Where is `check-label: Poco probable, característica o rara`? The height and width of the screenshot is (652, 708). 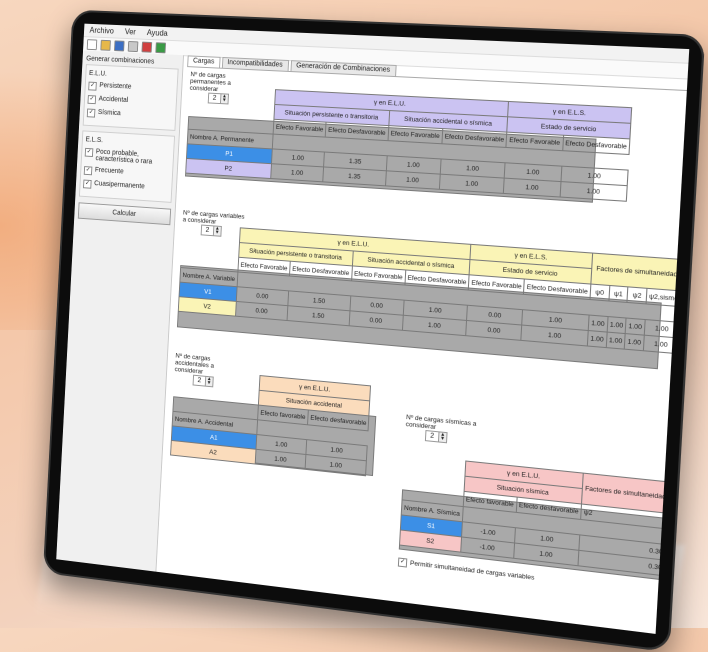
check-label: Poco probable, característica o rara is located at coordinates (124, 157).